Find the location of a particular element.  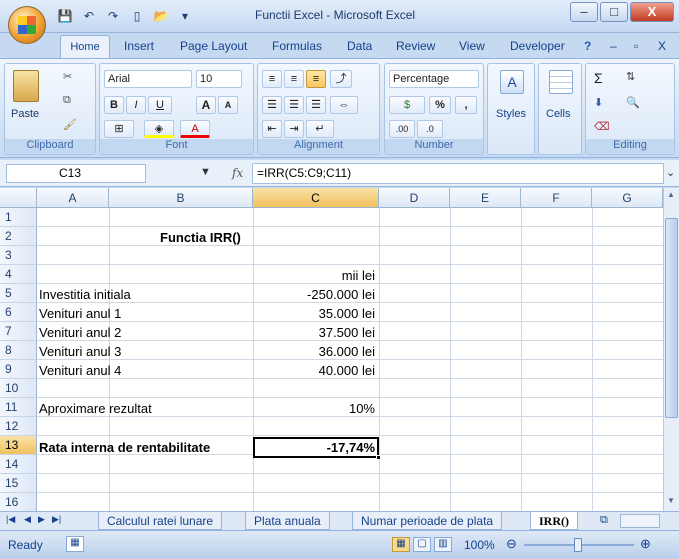

cell-a7: Venituri anul 2 is located at coordinates (80, 332).